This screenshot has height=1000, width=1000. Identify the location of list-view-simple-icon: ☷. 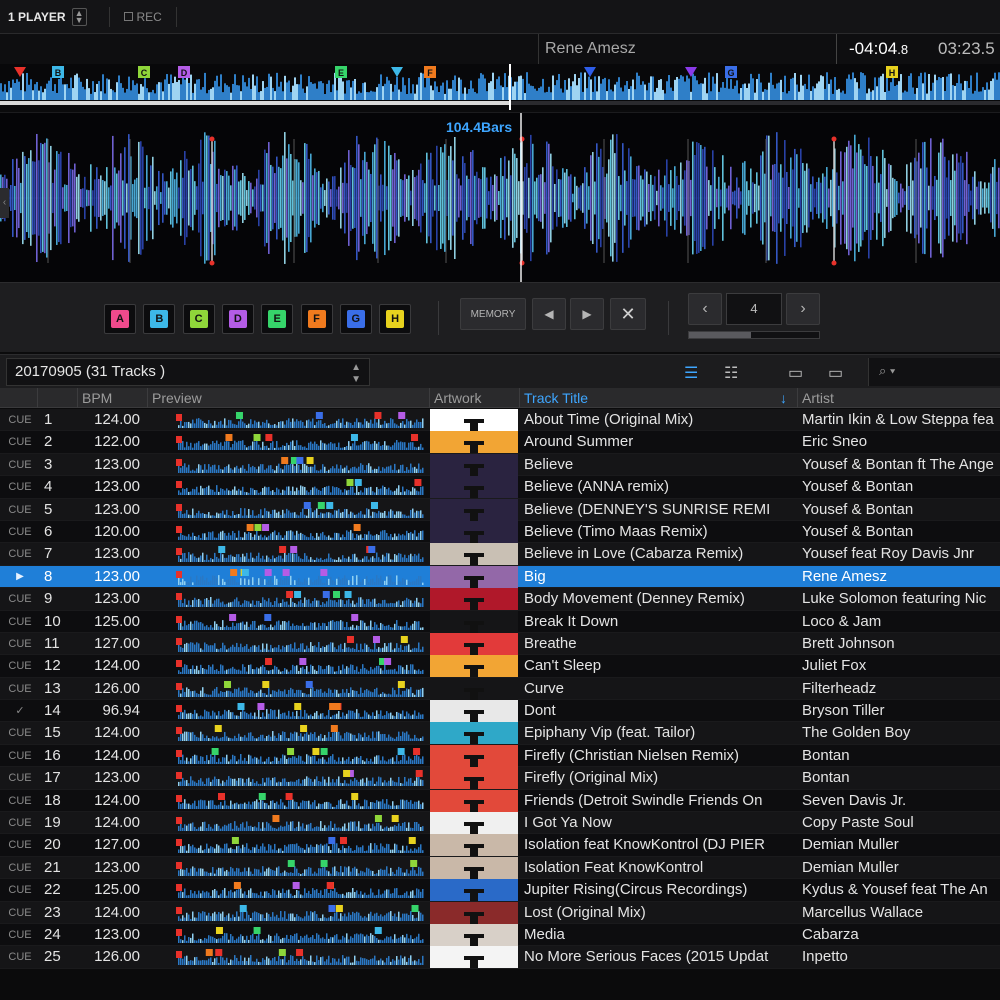
(731, 373).